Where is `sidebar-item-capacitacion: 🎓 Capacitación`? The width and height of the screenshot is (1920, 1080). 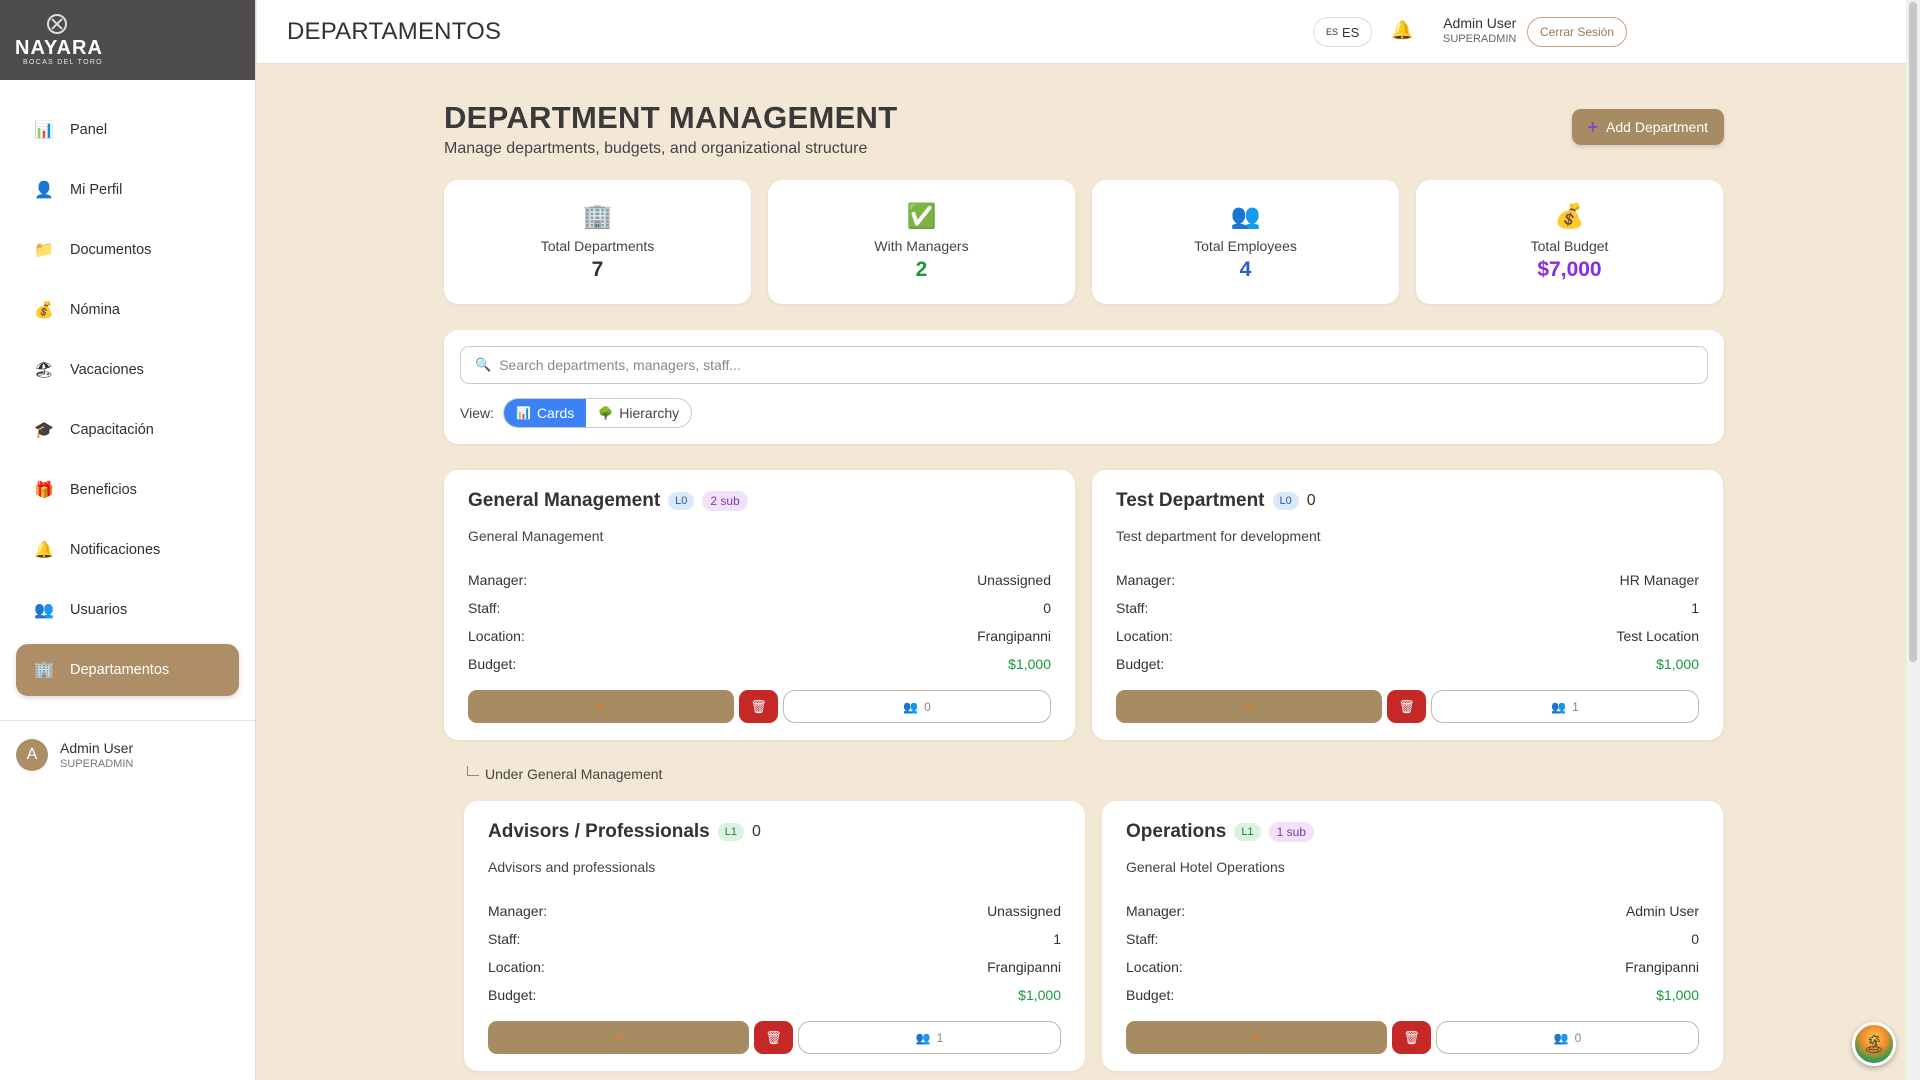 sidebar-item-capacitacion: 🎓 Capacitación is located at coordinates (127, 430).